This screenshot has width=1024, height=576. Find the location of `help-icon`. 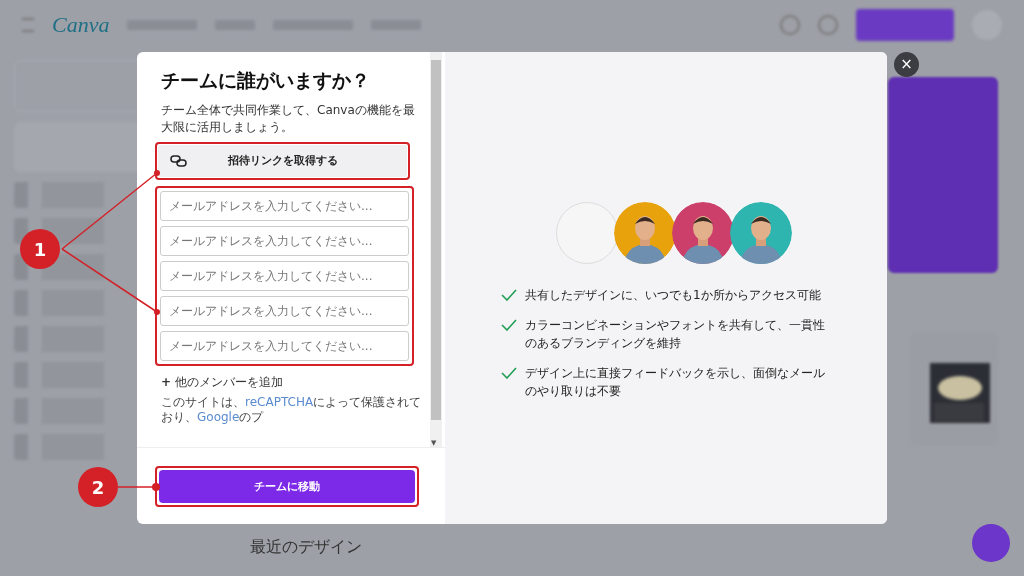

help-icon is located at coordinates (790, 25).